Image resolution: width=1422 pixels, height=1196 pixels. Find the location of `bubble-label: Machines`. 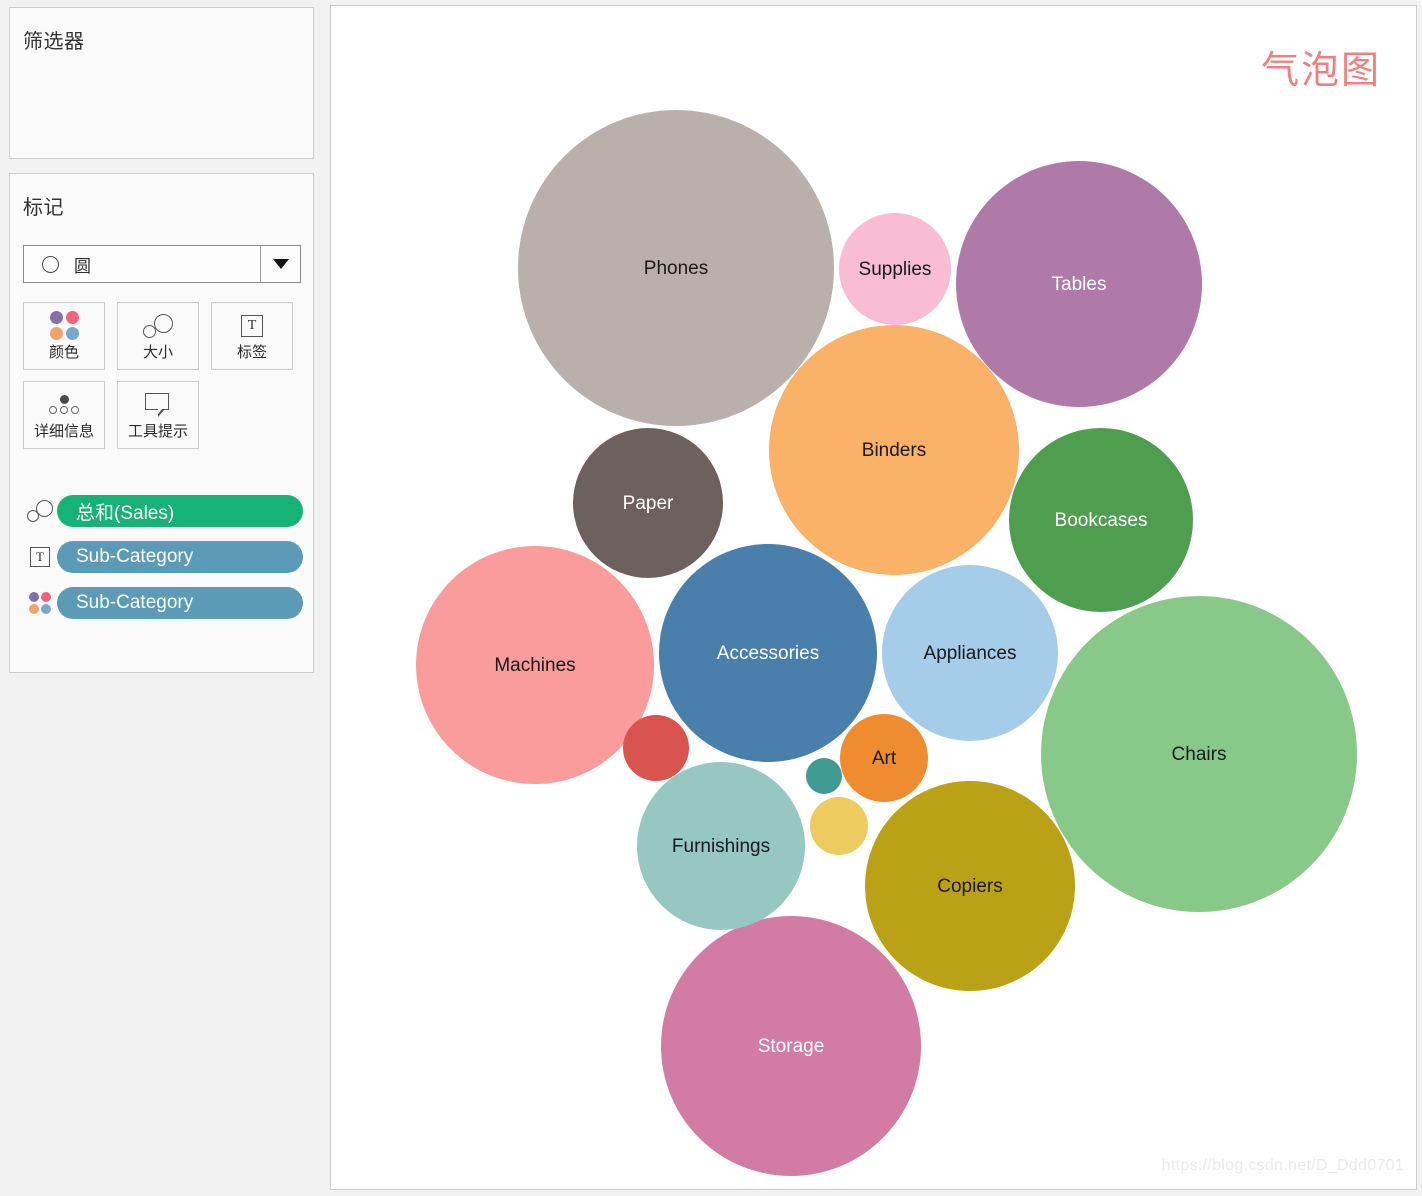

bubble-label: Machines is located at coordinates (535, 665).